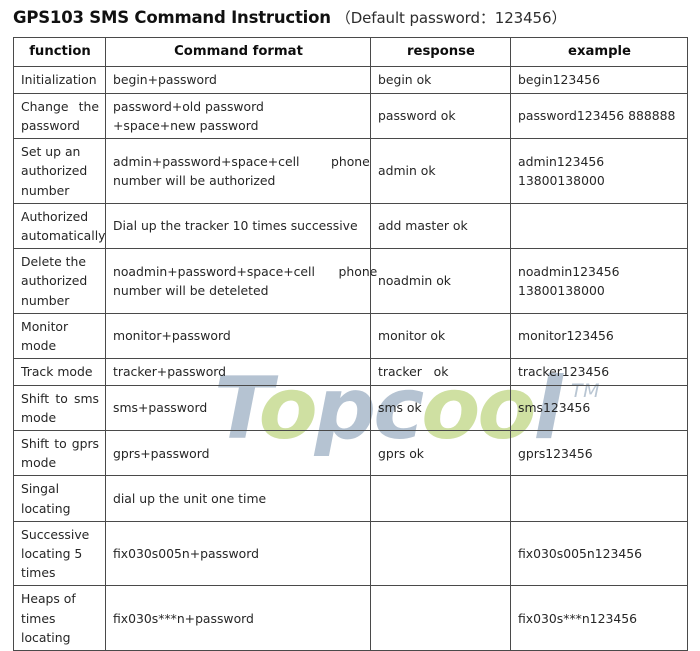 Image resolution: width=700 pixels, height=651 pixels. Describe the element at coordinates (440, 407) in the screenshot. I see `cell-response: sms ok` at that location.